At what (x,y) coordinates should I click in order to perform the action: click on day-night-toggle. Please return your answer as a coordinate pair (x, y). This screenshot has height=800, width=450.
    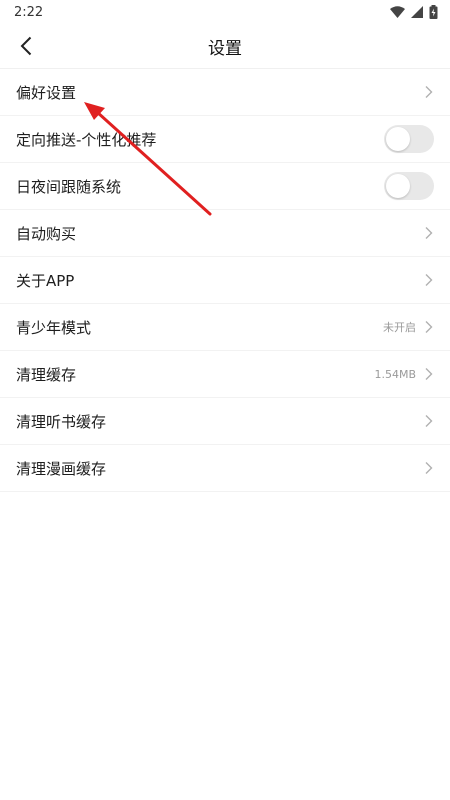
    Looking at the image, I should click on (409, 186).